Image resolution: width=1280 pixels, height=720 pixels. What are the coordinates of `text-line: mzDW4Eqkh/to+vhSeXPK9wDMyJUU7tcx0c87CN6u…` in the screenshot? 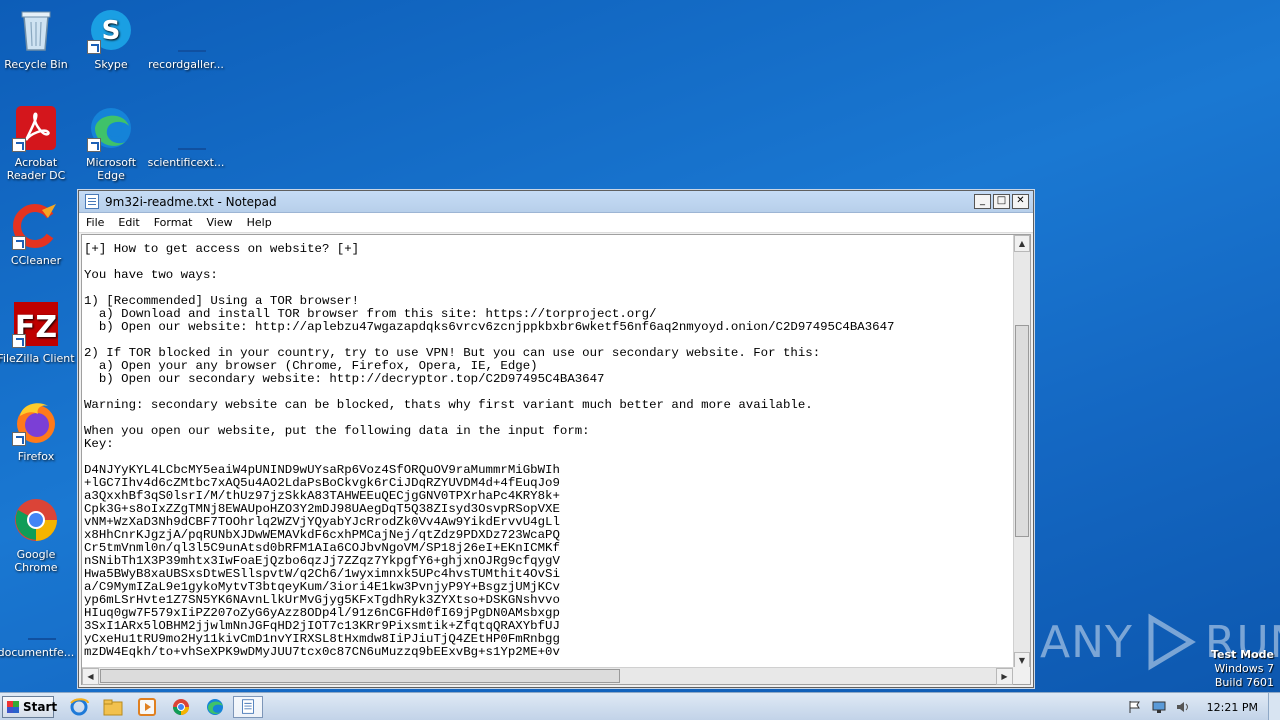 It's located at (322, 652).